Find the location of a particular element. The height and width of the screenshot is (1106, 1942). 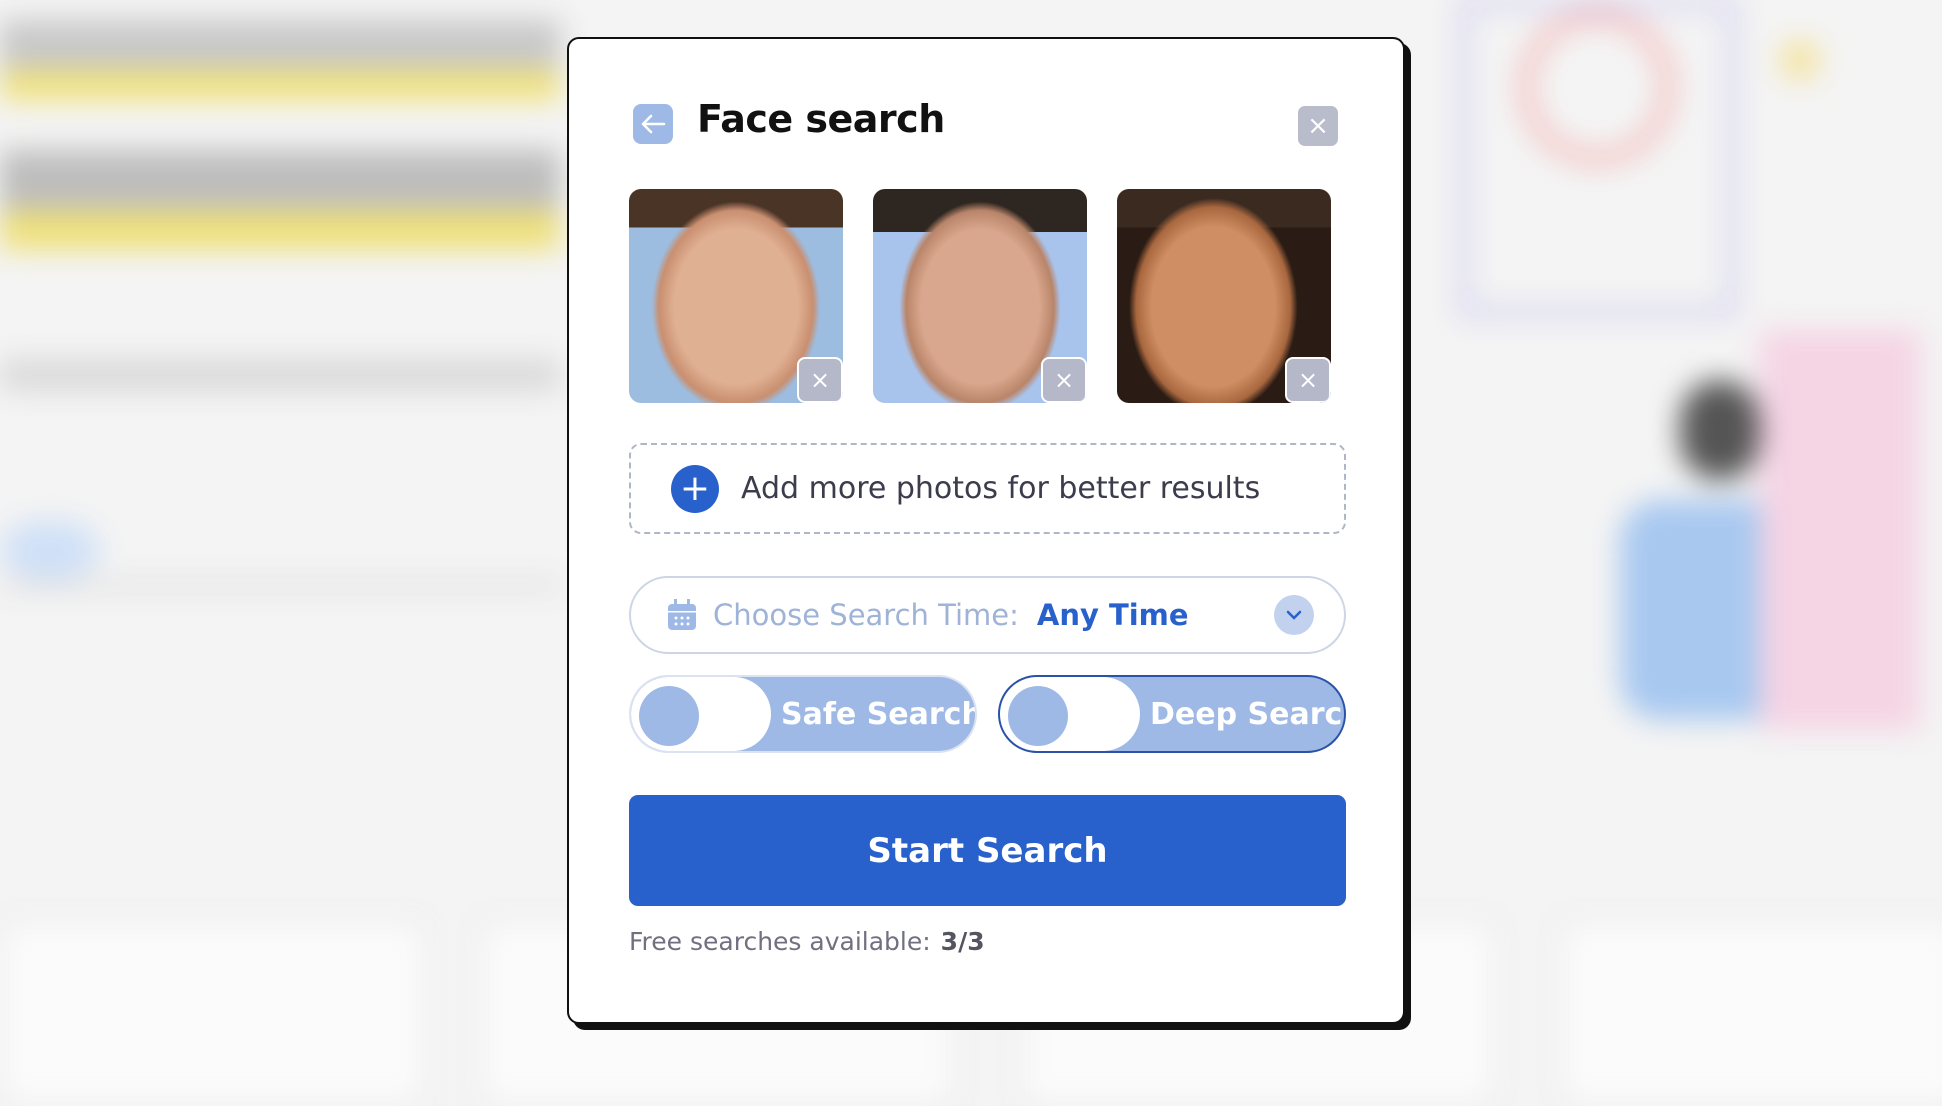

search-time-value: Any Time is located at coordinates (1112, 615).